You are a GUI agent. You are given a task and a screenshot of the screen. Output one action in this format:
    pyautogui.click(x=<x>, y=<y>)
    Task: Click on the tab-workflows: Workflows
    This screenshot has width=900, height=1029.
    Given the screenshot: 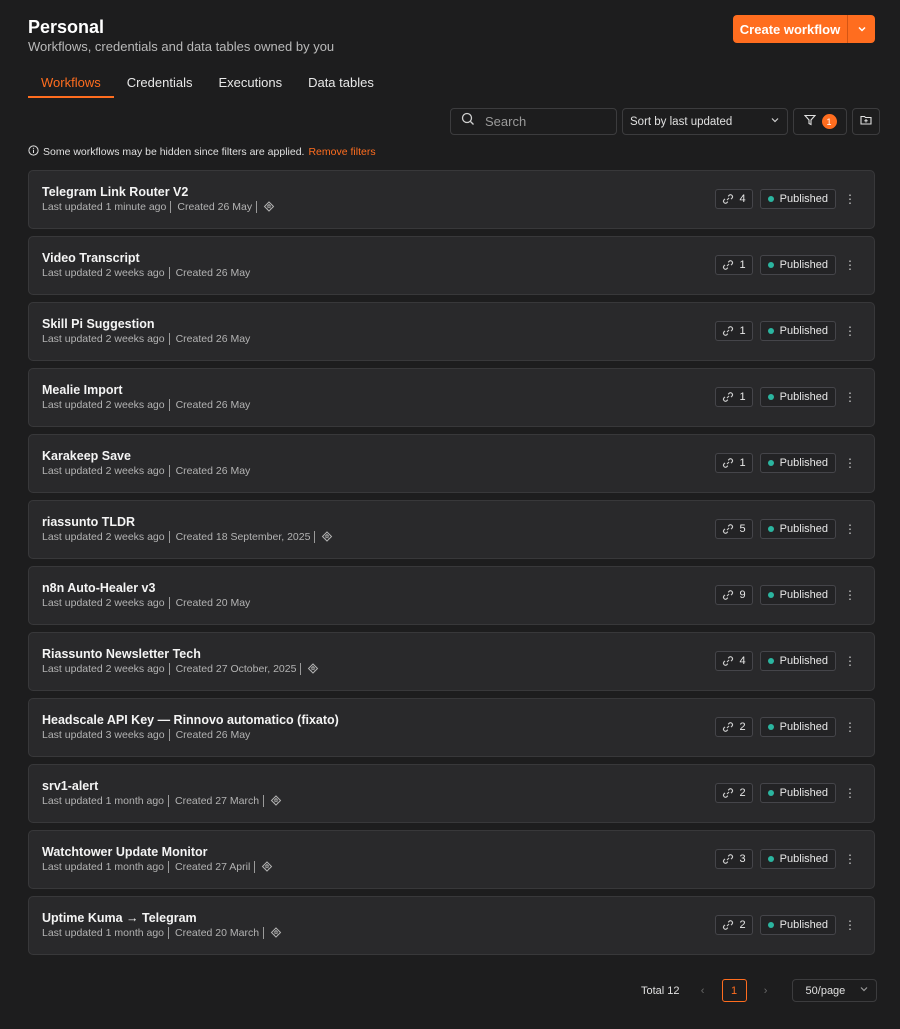 What is the action you would take?
    pyautogui.click(x=71, y=85)
    